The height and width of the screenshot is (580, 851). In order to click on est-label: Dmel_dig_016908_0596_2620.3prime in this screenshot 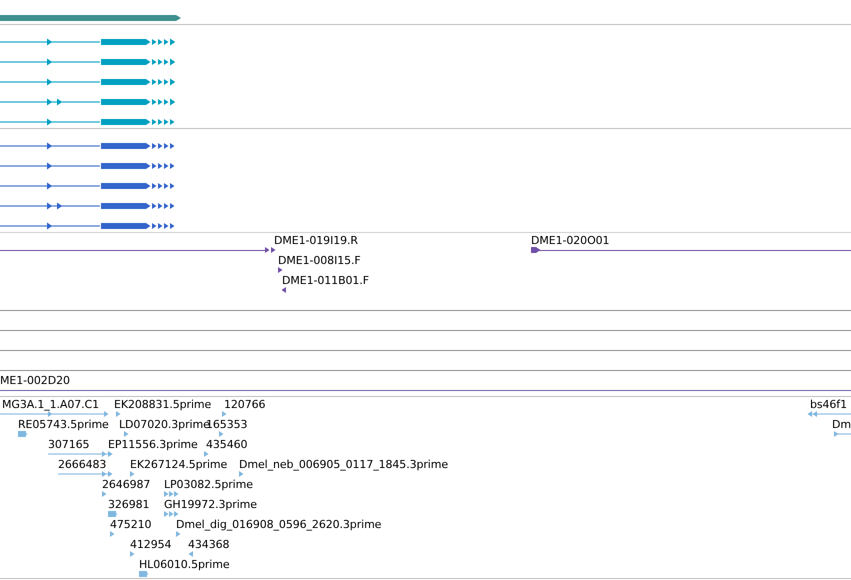, I will do `click(279, 525)`.